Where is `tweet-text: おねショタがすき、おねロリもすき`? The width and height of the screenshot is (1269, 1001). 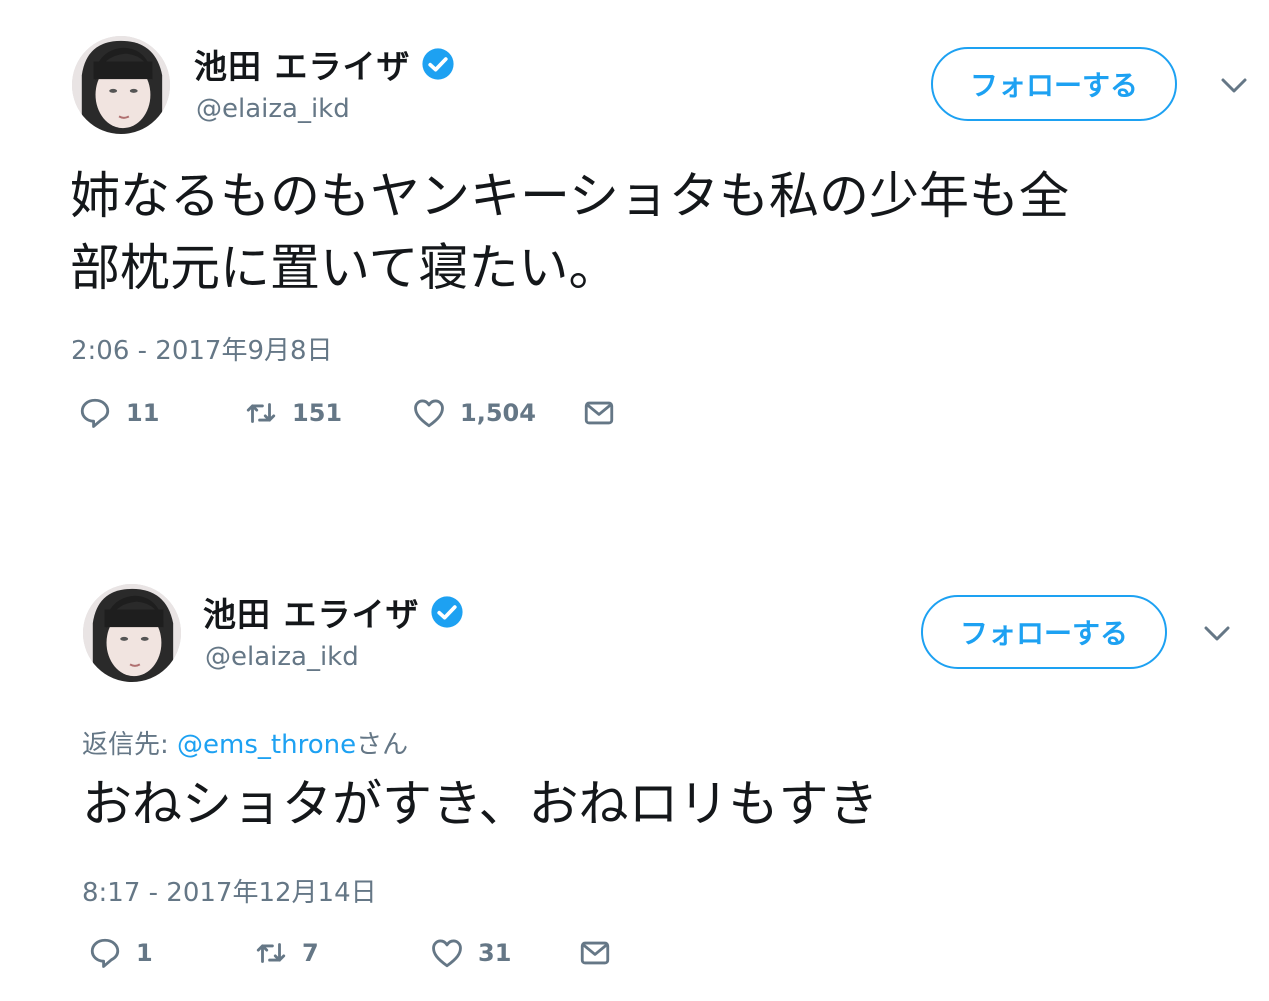 tweet-text: おねショタがすき、おねロリもすき is located at coordinates (480, 804).